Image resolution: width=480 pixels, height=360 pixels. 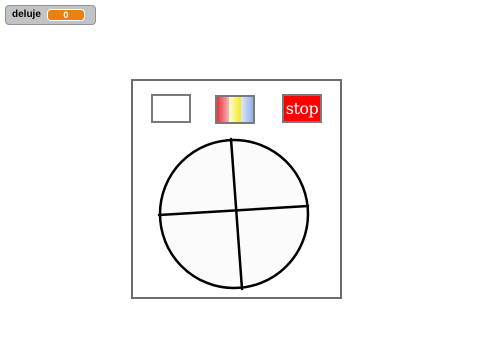 What do you see at coordinates (223, 109) in the screenshot?
I see `color-stripe-red` at bounding box center [223, 109].